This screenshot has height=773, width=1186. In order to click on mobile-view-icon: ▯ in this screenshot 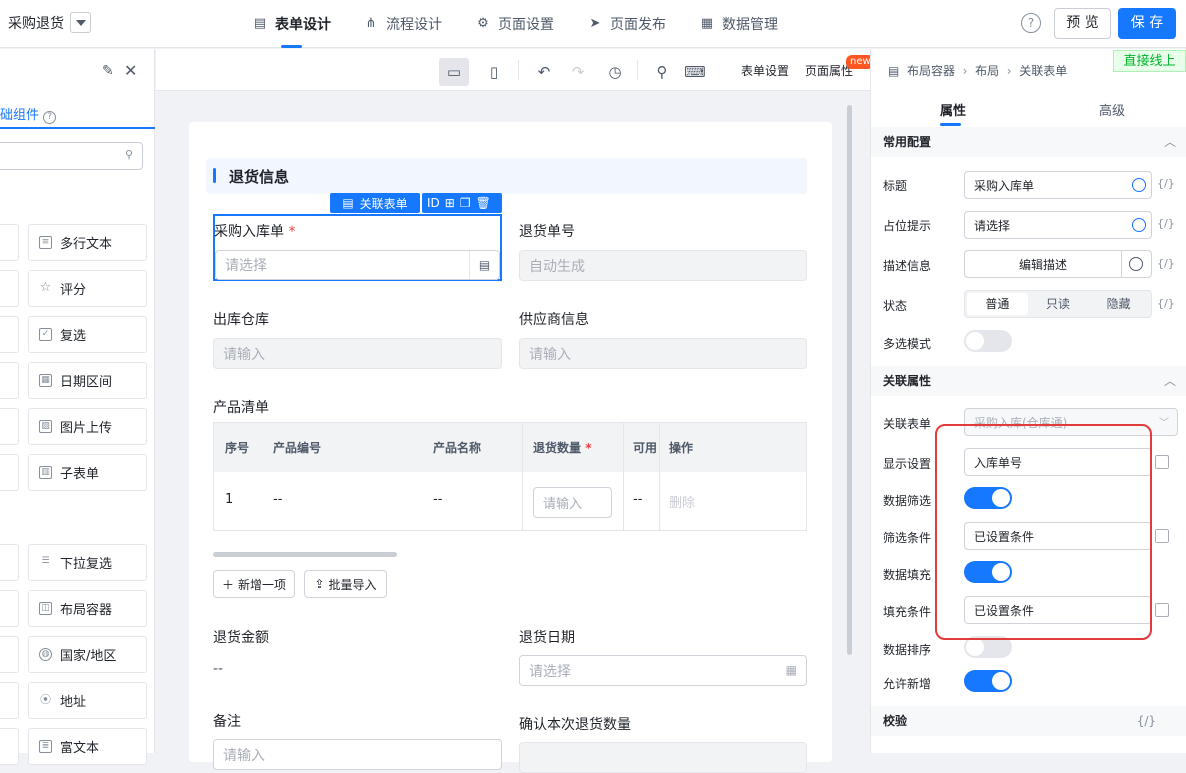, I will do `click(494, 72)`.